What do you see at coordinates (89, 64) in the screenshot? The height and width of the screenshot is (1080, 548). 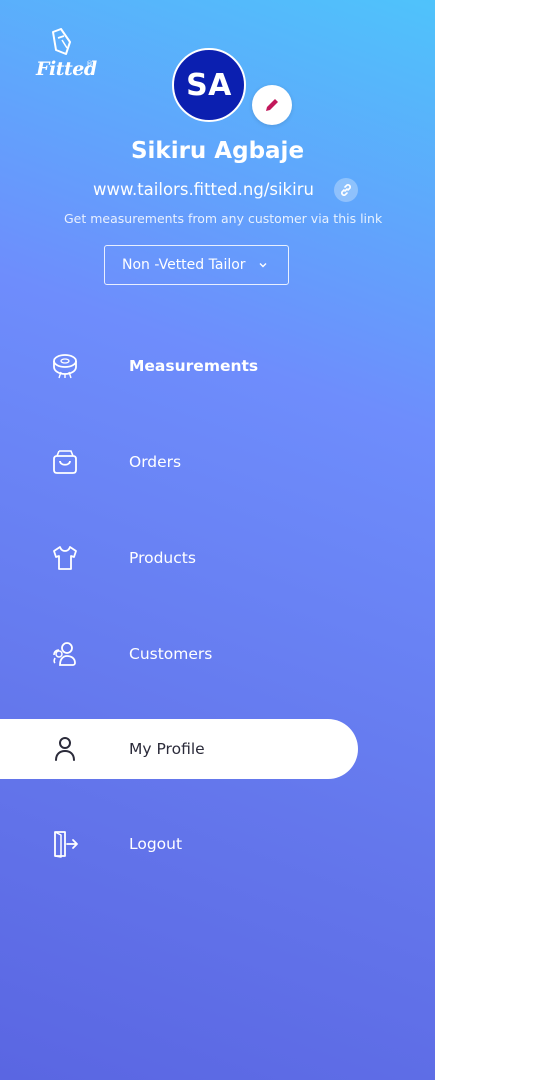 I see `logo-registered: ®` at bounding box center [89, 64].